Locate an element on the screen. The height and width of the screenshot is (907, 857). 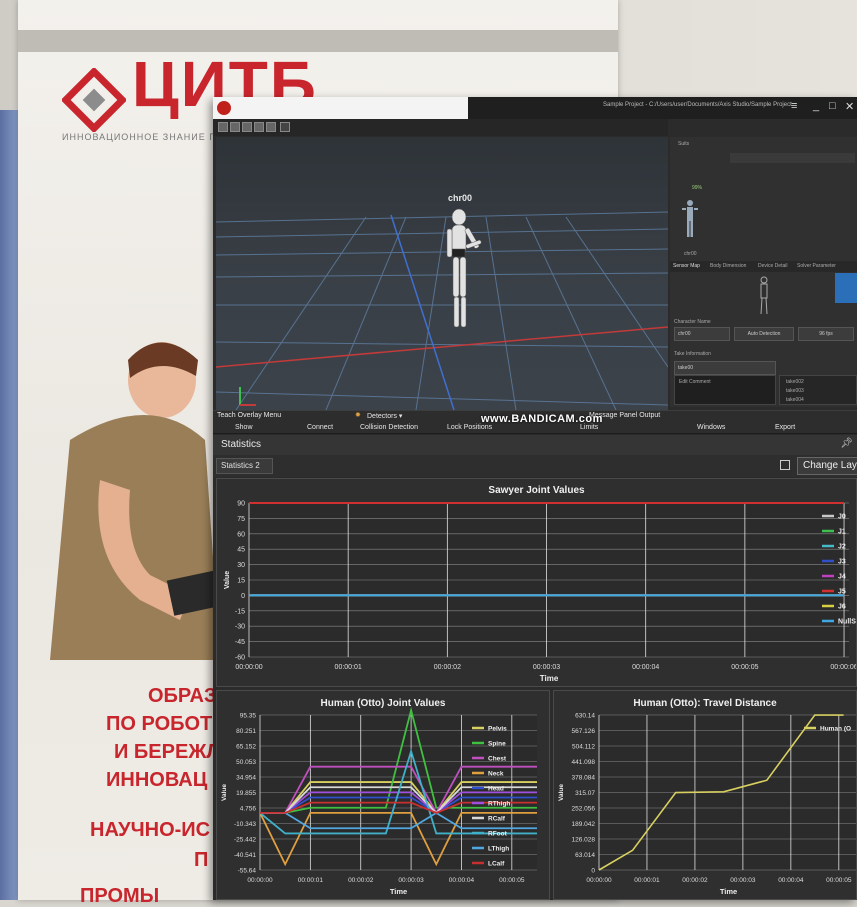
legend-label: NullSp is located at coordinates (847, 622).